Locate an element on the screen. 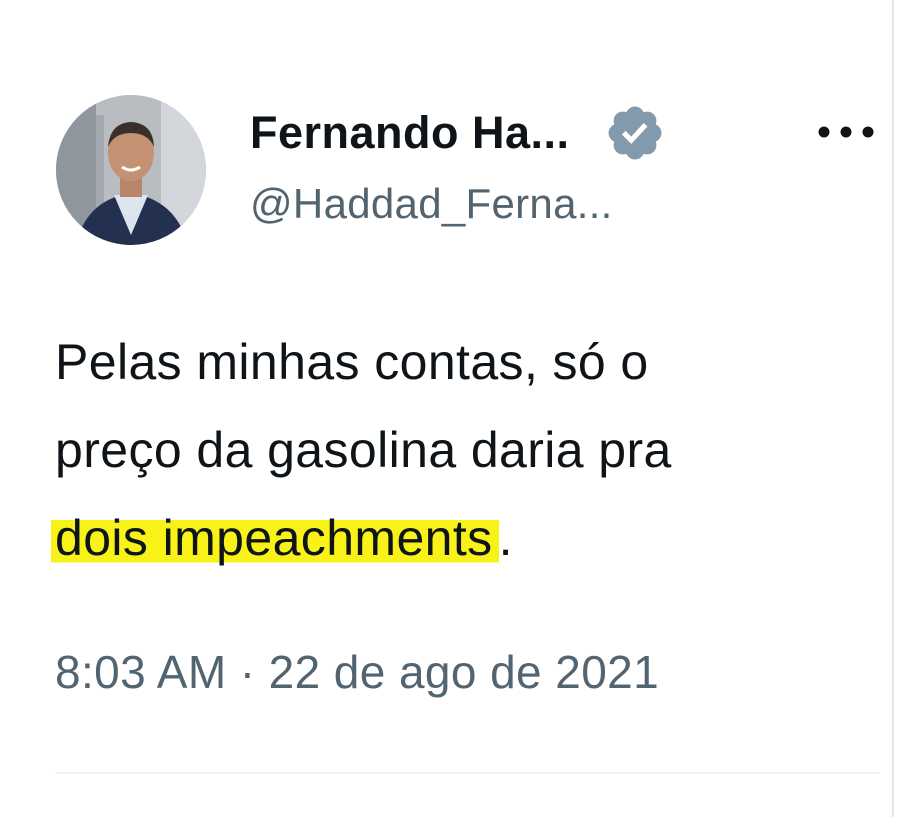  tweet-text-line-2: preço da gasolina daria pra is located at coordinates (363, 450).